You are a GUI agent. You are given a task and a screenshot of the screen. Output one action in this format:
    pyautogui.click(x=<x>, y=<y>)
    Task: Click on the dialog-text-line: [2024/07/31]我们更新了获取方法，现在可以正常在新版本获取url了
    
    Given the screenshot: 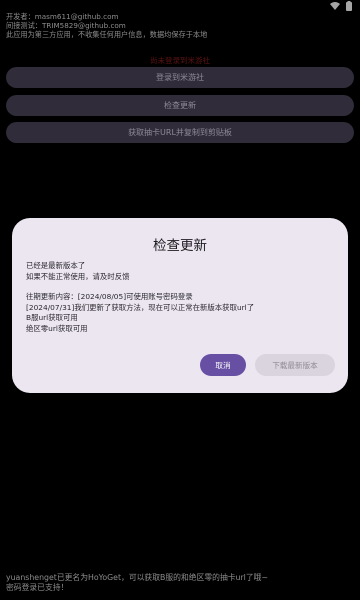 What is the action you would take?
    pyautogui.click(x=140, y=307)
    